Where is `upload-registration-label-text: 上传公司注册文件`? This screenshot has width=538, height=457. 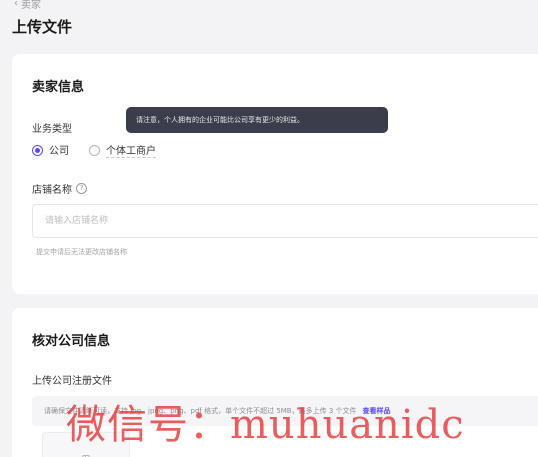 upload-registration-label-text: 上传公司注册文件 is located at coordinates (72, 381).